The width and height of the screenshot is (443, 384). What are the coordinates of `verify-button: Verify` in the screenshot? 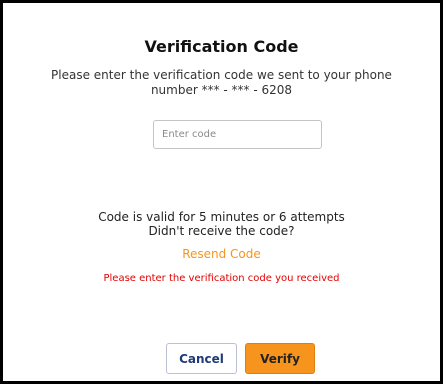 It's located at (280, 358).